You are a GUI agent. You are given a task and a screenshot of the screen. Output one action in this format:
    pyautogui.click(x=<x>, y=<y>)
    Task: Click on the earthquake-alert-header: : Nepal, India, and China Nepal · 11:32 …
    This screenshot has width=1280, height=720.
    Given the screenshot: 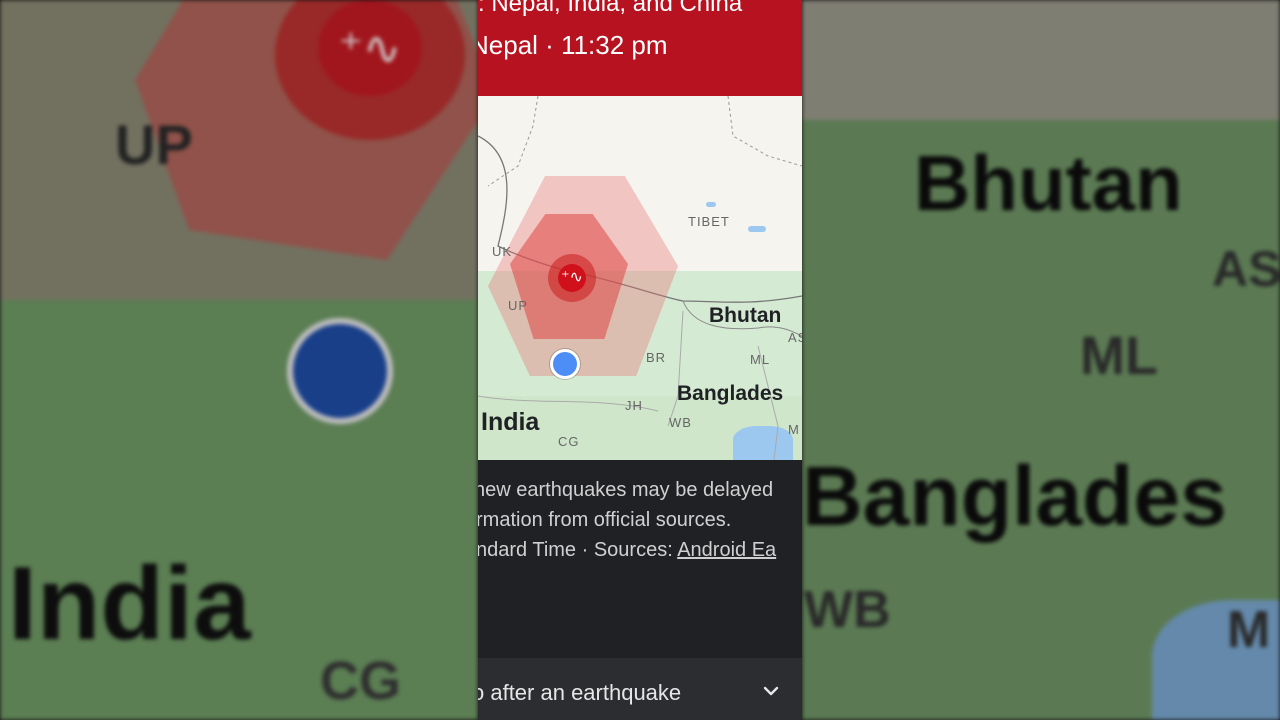 What is the action you would take?
    pyautogui.click(x=640, y=48)
    